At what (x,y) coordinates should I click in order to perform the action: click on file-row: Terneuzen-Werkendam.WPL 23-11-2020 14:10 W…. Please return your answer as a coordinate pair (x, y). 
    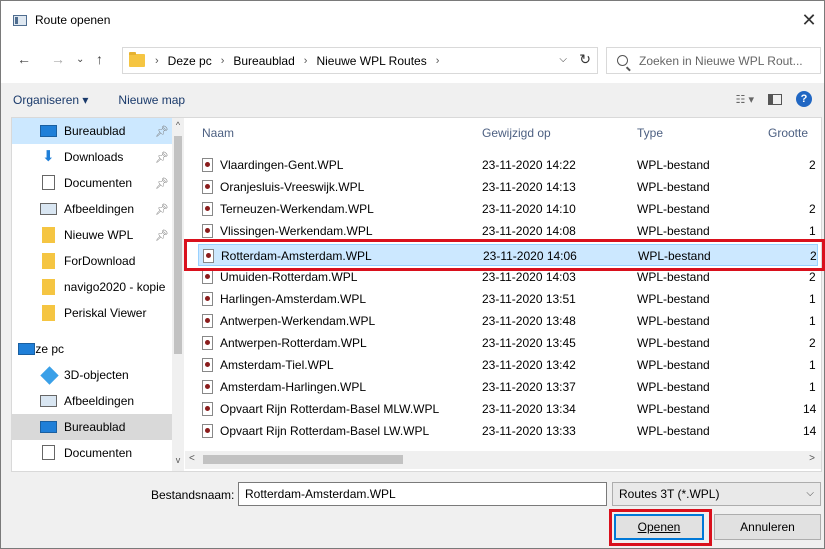
    Looking at the image, I should click on (508, 209).